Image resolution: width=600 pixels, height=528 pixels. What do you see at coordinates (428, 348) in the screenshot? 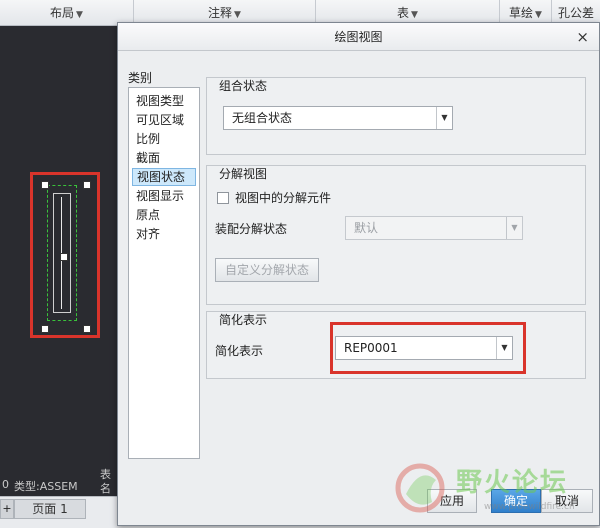
I see `simplified-rep-highlight` at bounding box center [428, 348].